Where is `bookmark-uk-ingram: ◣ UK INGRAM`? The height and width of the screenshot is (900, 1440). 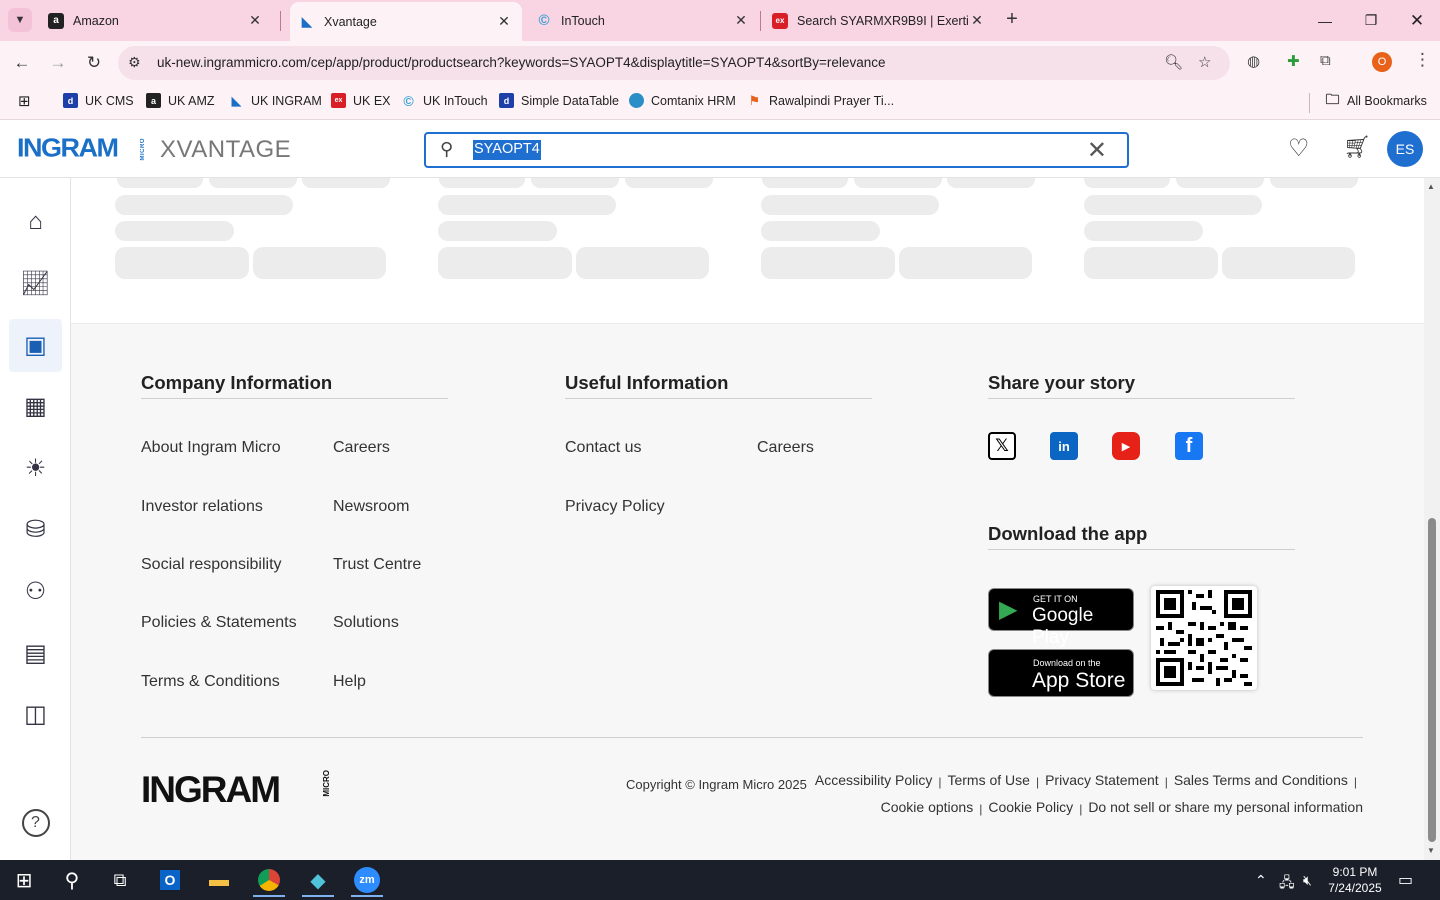 bookmark-uk-ingram: ◣ UK INGRAM is located at coordinates (275, 100).